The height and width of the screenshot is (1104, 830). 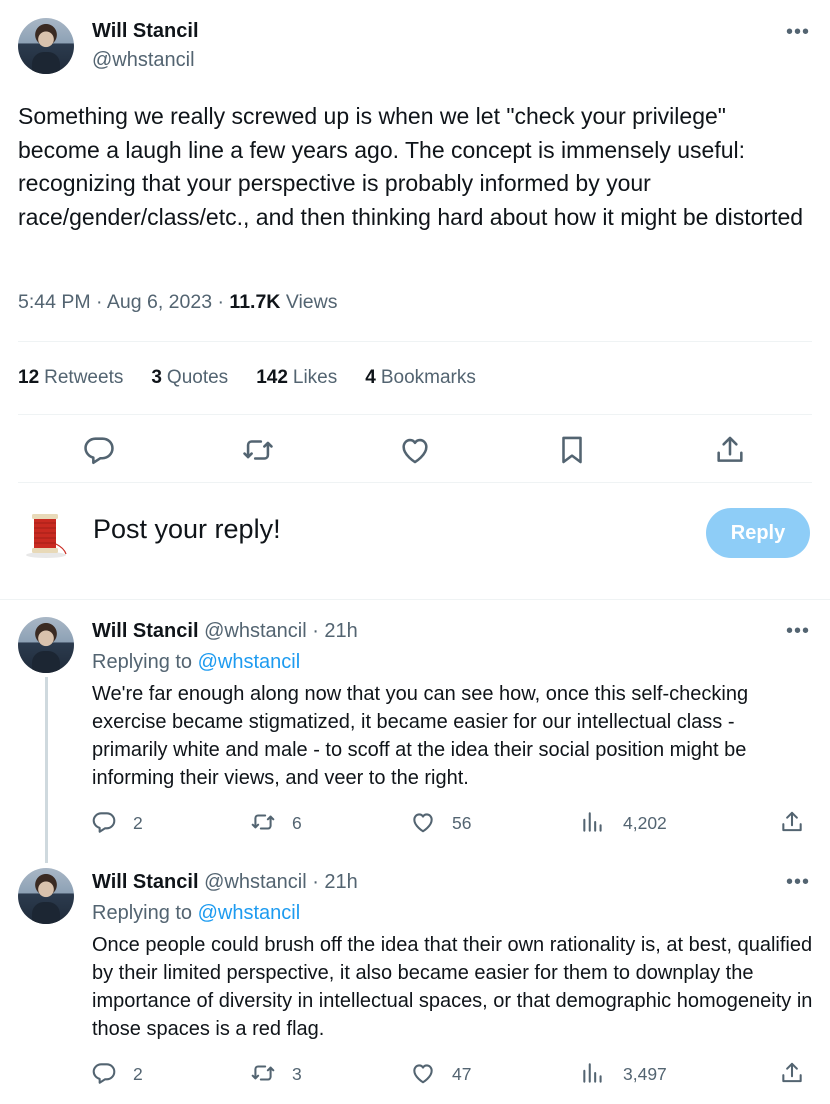 I want to click on like-count: 56, so click(x=462, y=823).